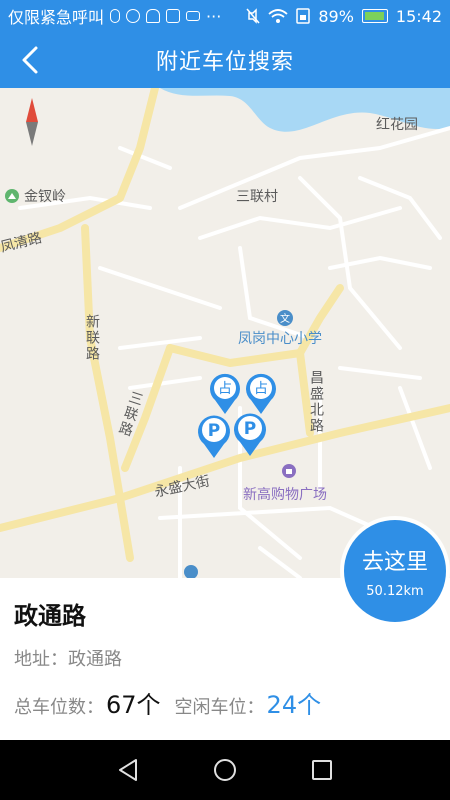 This screenshot has height=800, width=450. What do you see at coordinates (219, 707) in the screenshot?
I see `free-spaces-label: 空闲车位：` at bounding box center [219, 707].